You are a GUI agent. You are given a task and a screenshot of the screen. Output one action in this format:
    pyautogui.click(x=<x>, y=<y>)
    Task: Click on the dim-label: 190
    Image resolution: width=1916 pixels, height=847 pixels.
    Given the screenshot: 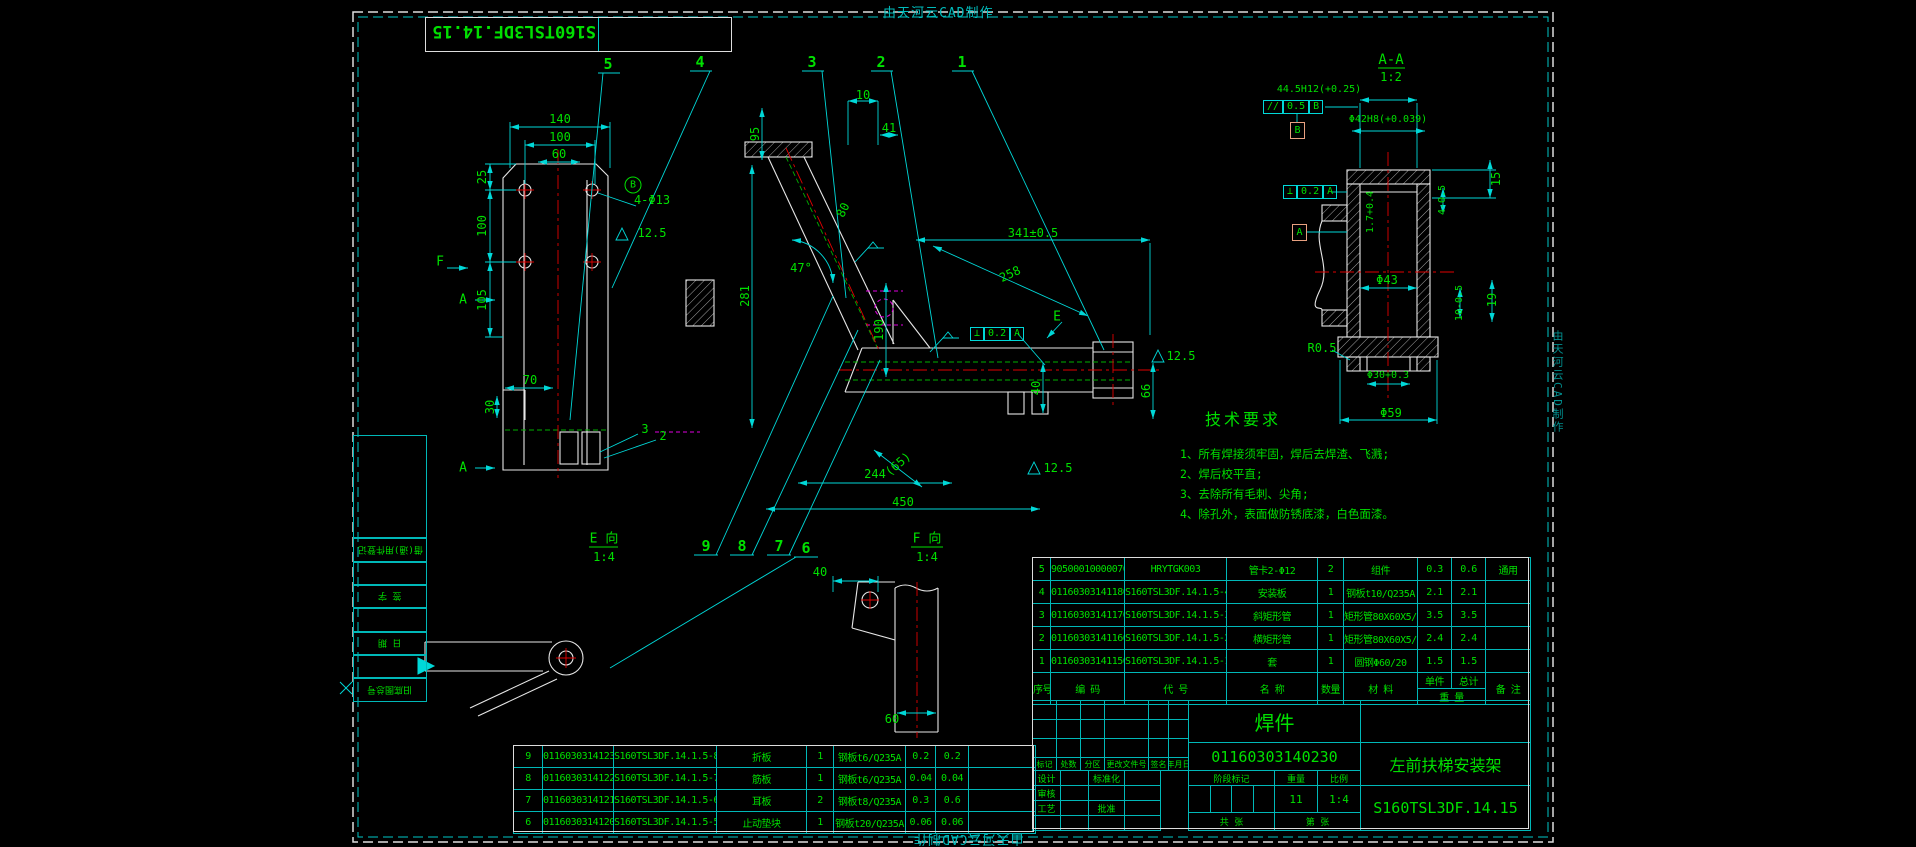 What is the action you would take?
    pyautogui.click(x=879, y=330)
    